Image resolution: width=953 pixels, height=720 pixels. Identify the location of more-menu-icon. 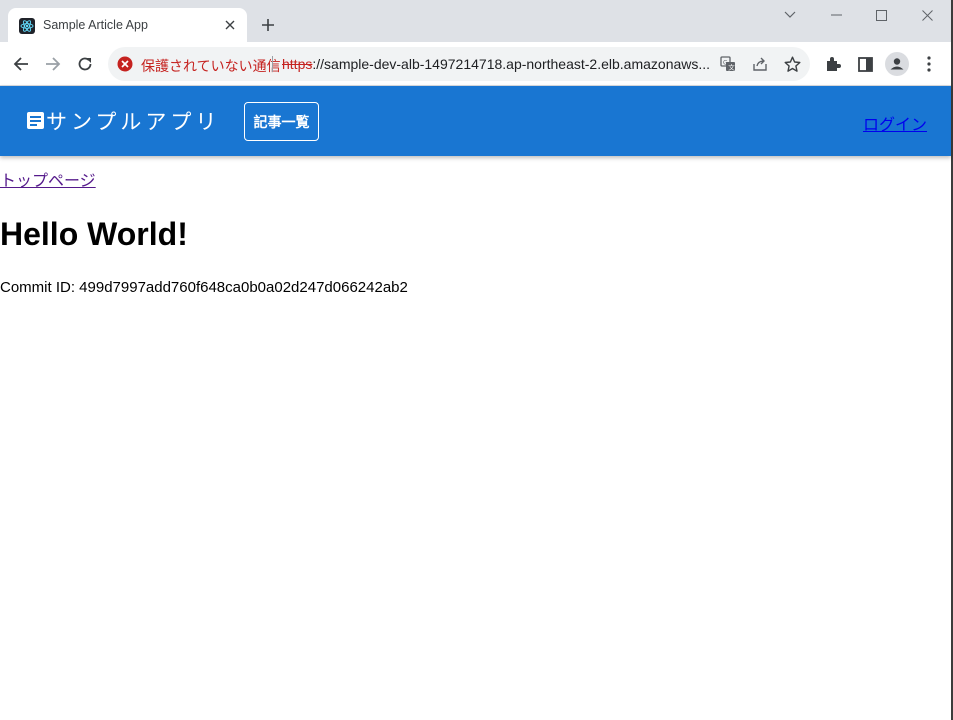
(929, 64).